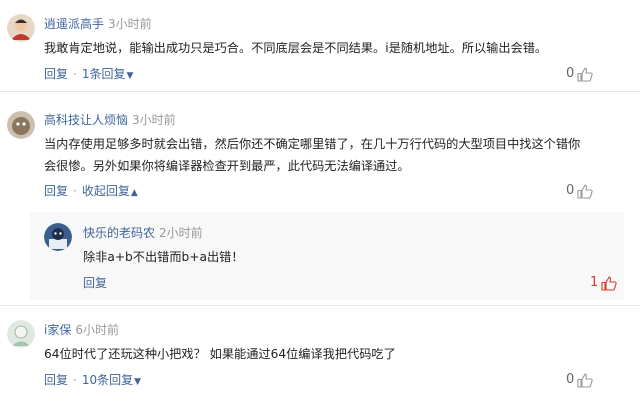  What do you see at coordinates (119, 233) in the screenshot?
I see `username: 快乐的老码农` at bounding box center [119, 233].